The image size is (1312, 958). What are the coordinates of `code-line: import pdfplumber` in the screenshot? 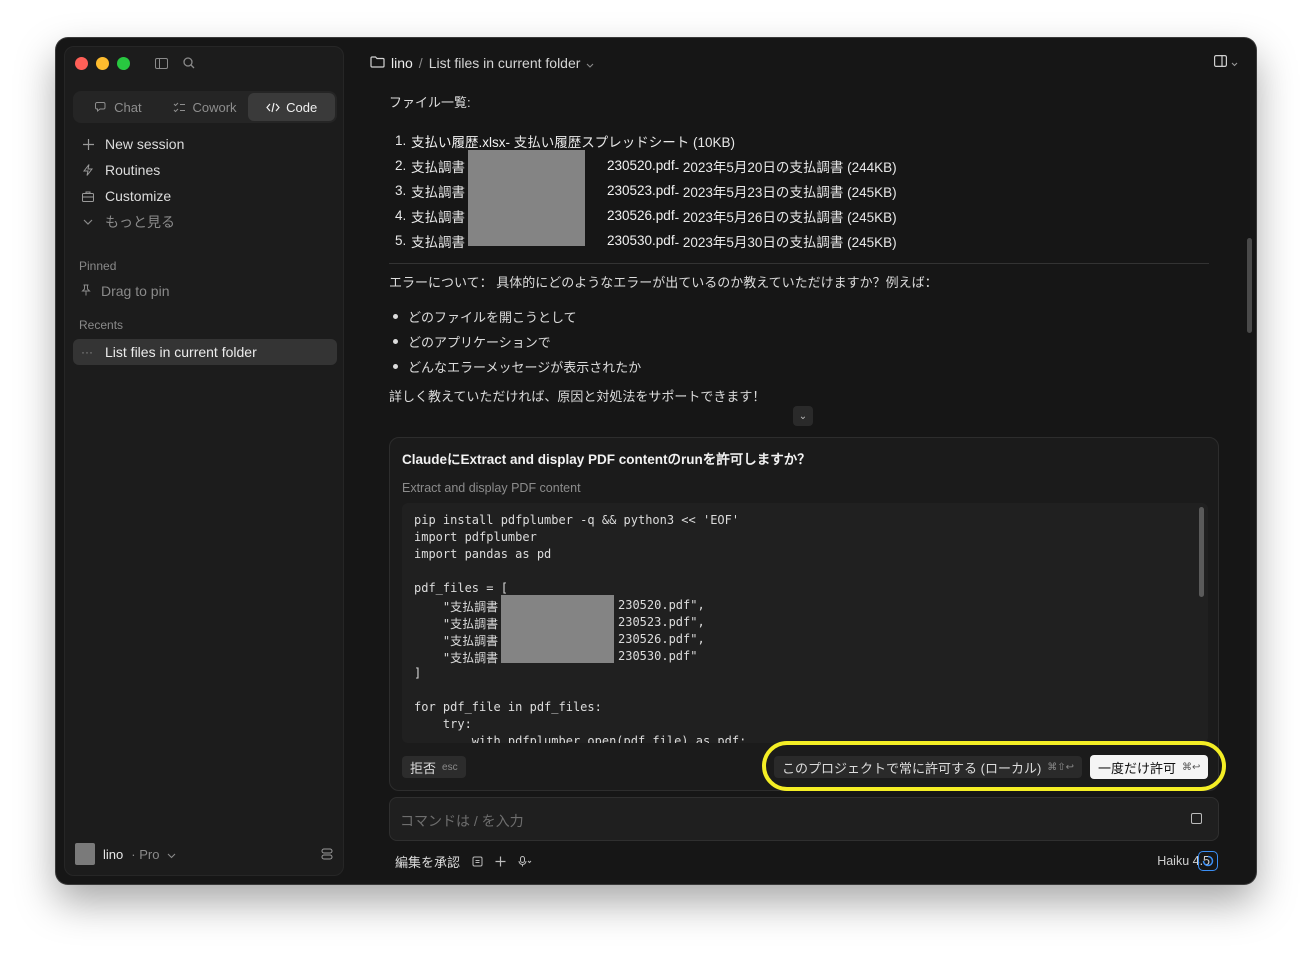 It's located at (475, 537).